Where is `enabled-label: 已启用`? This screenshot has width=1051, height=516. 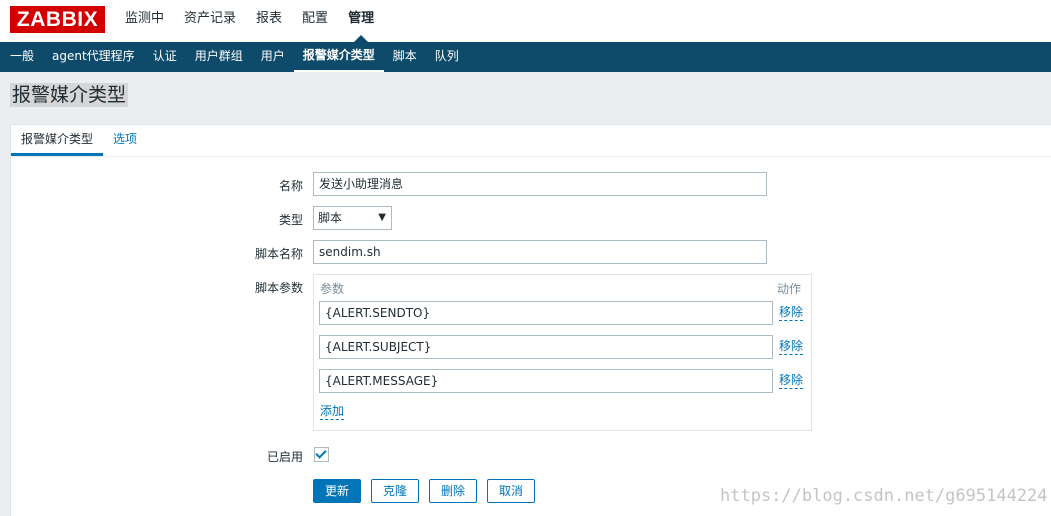 enabled-label: 已启用 is located at coordinates (284, 457).